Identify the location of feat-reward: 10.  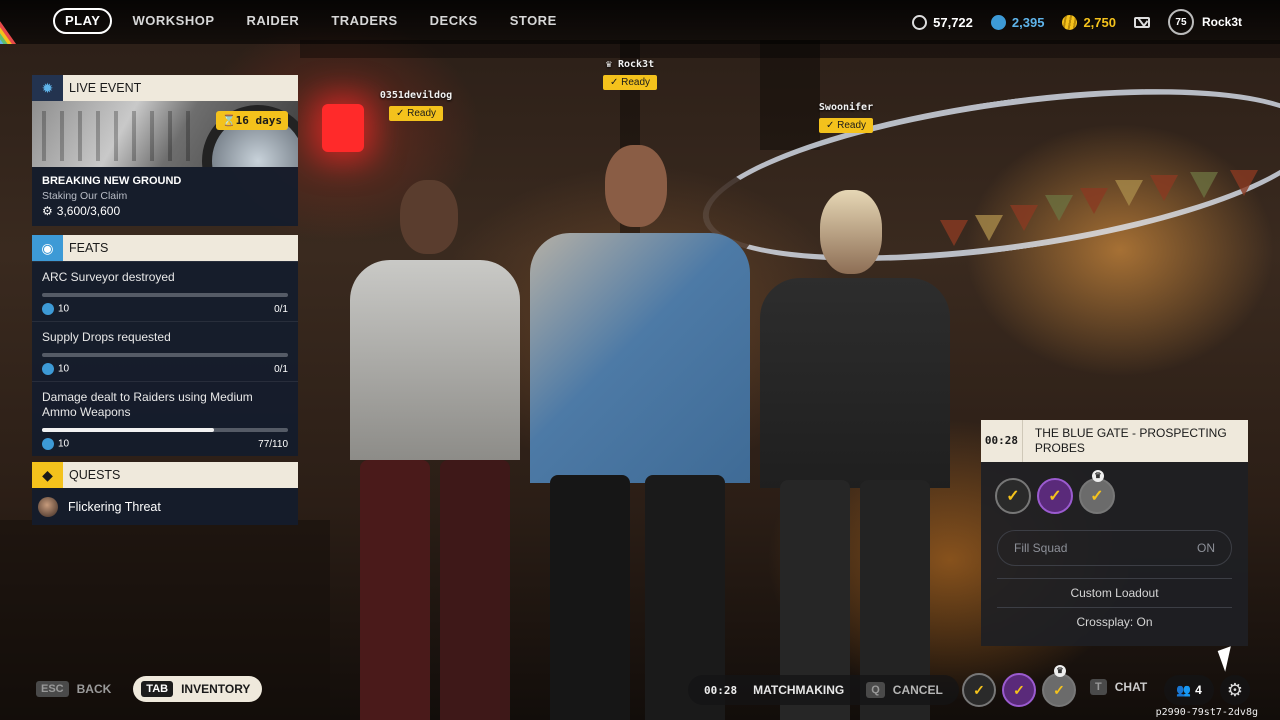
(55, 369).